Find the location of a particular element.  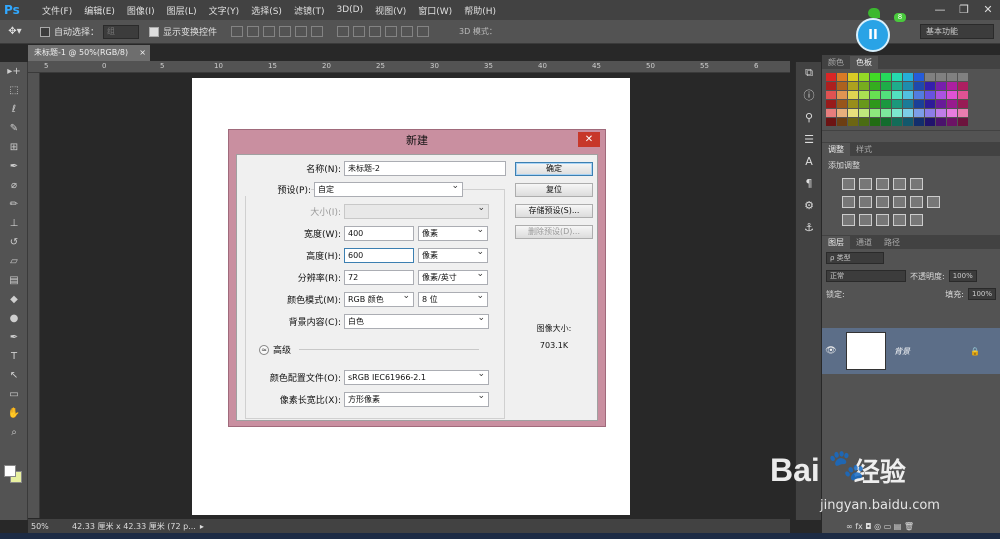

background-select: 白色 is located at coordinates (416, 320).